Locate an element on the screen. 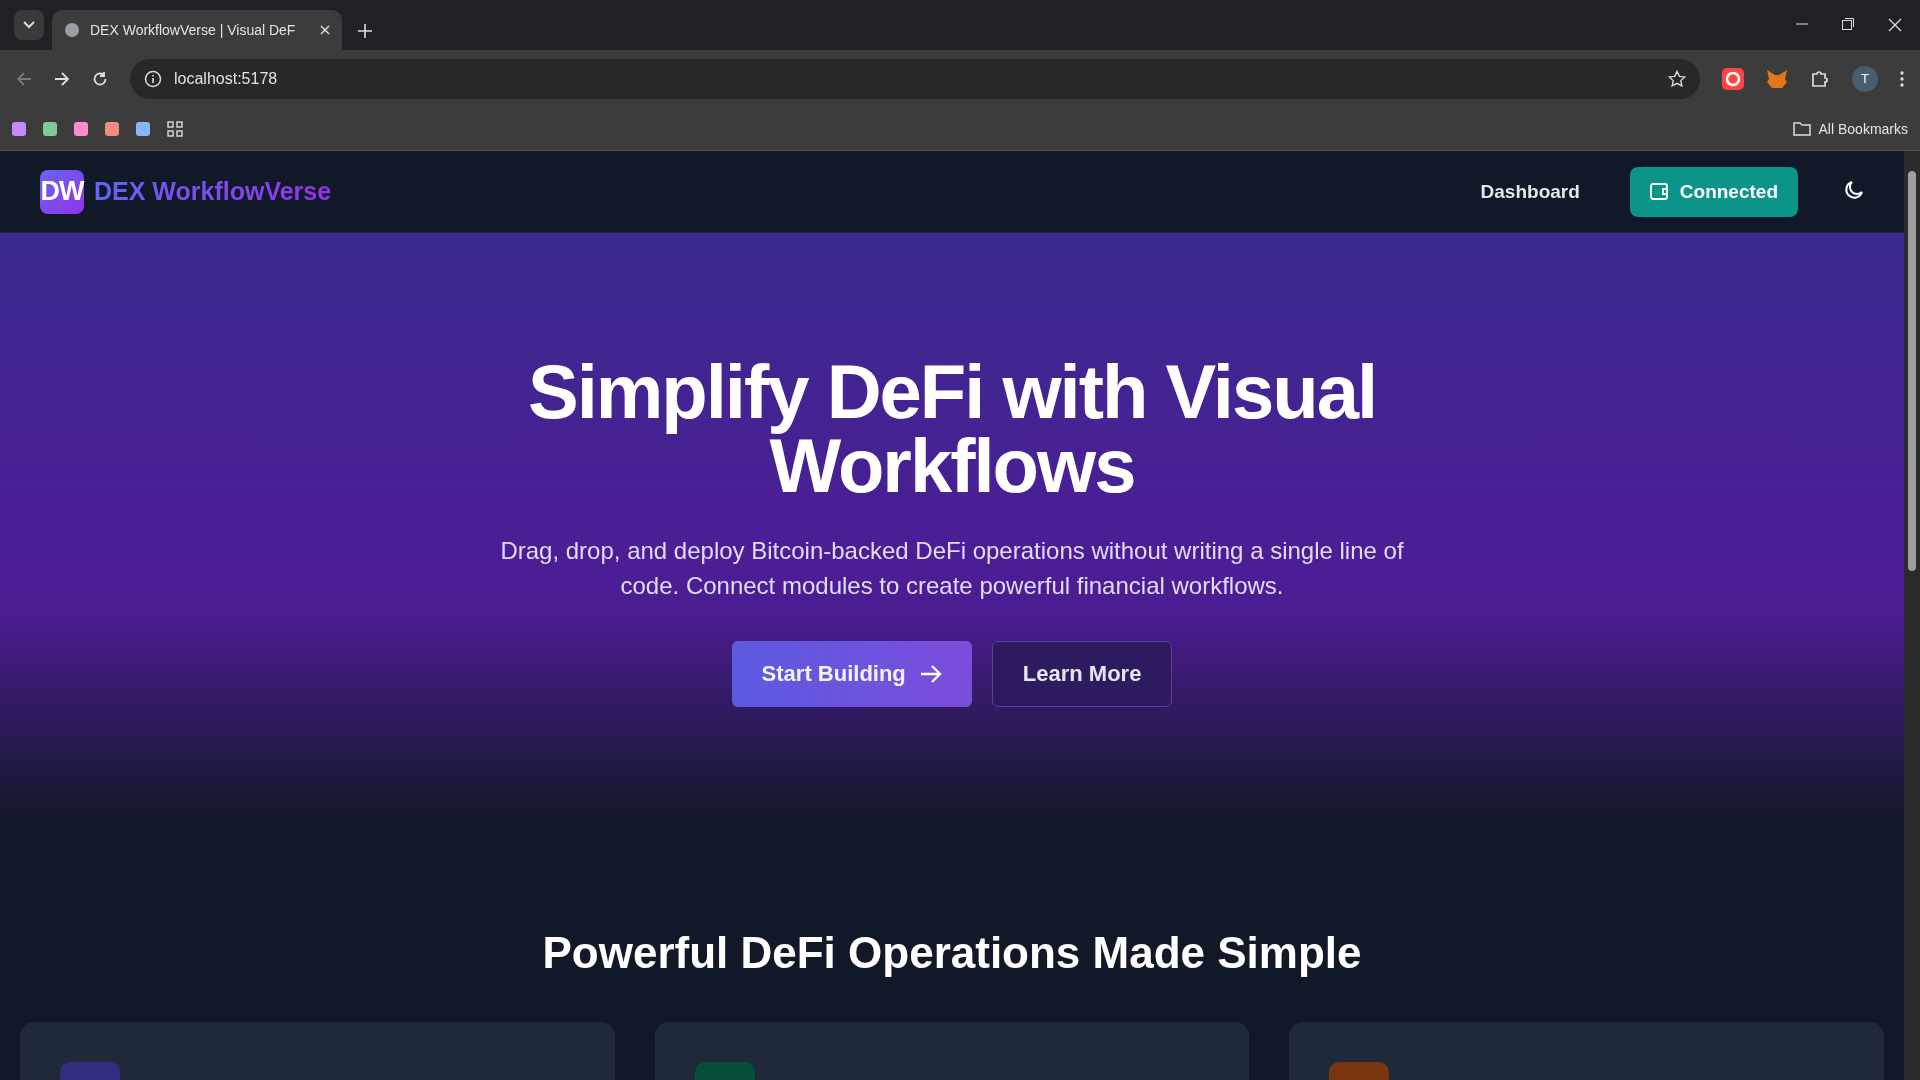  puzzle-icon is located at coordinates (1820, 78).